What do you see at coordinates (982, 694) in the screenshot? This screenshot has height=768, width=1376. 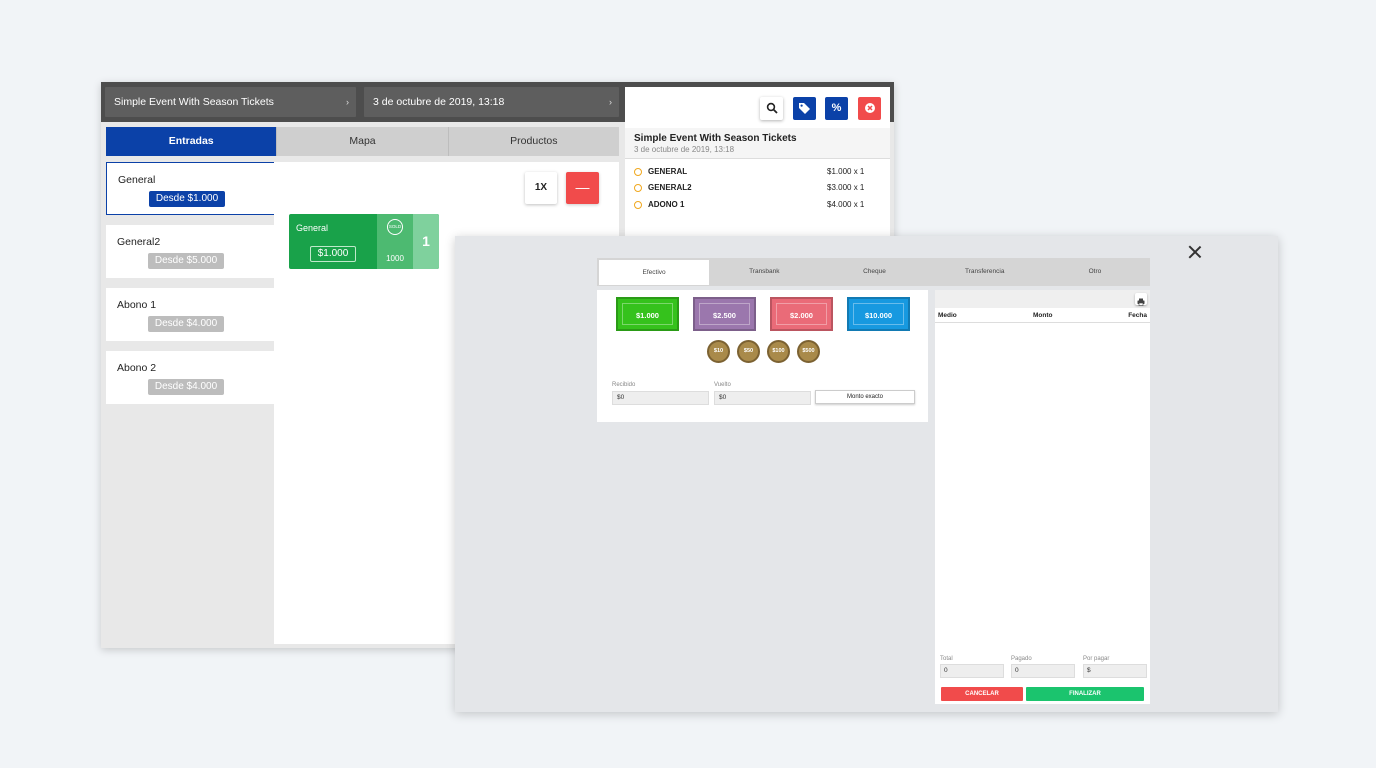 I see `cancel-button: CANCELAR` at bounding box center [982, 694].